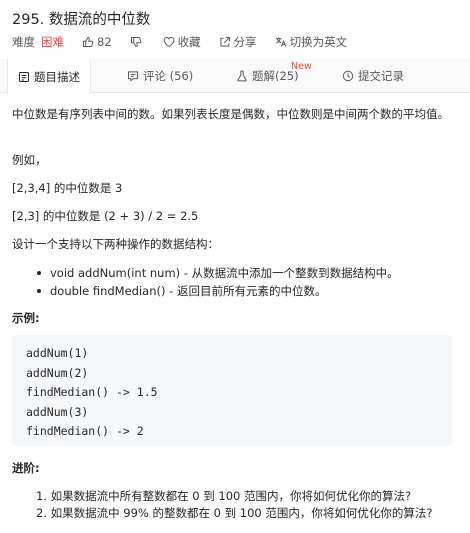 The height and width of the screenshot is (533, 470). I want to click on tab-comments: 评论 (56), so click(160, 76).